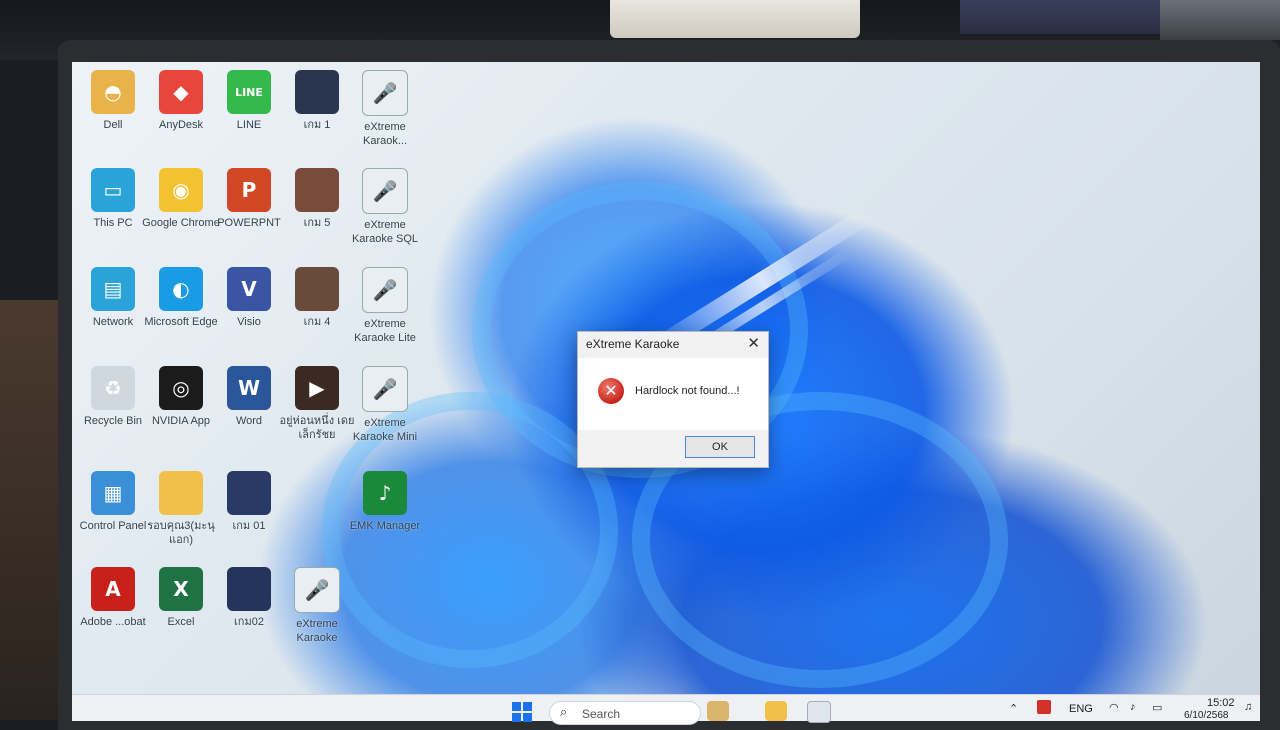  I want to click on clock-time: 15:02, so click(1221, 703).